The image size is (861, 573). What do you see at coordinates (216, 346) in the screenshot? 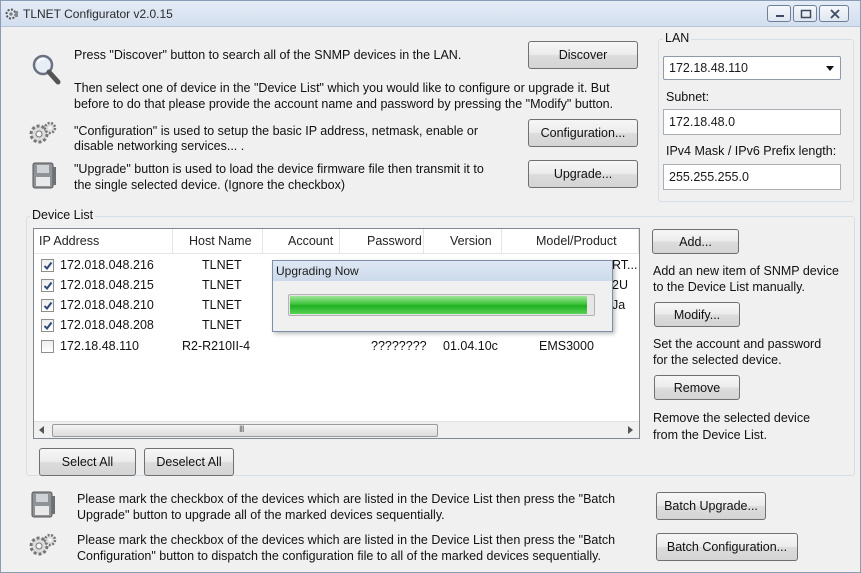
I see `device-host: R2-R210II-4` at bounding box center [216, 346].